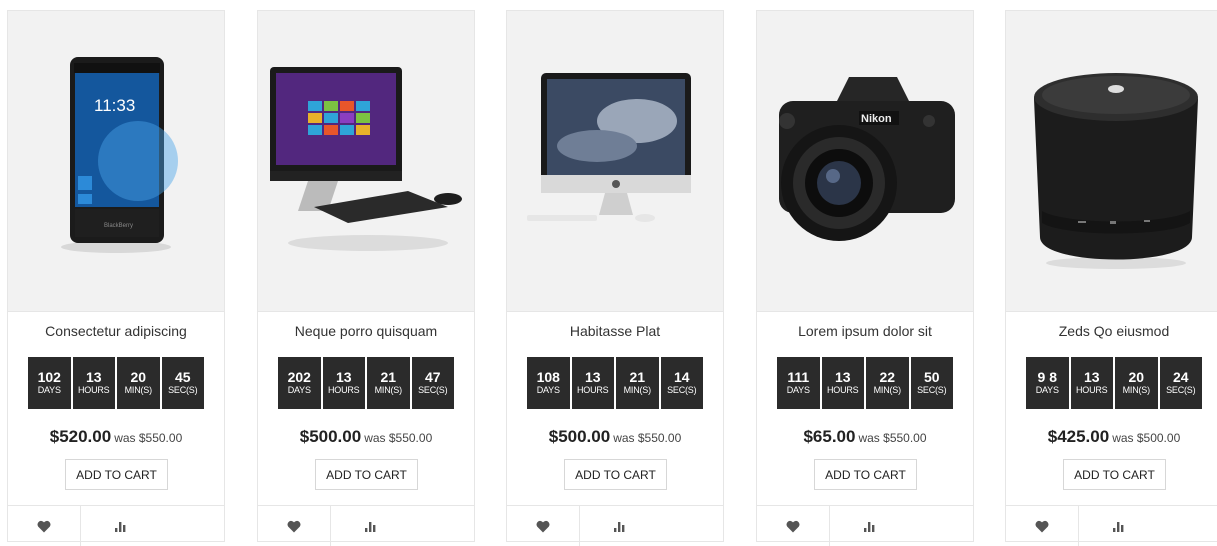  Describe the element at coordinates (116, 161) in the screenshot. I see `product-image-smartphone: 11:33 BlackBerry` at that location.